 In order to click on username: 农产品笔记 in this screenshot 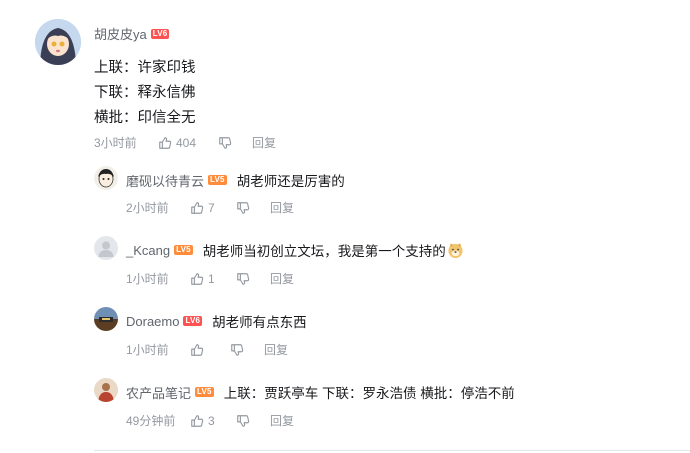, I will do `click(158, 392)`.